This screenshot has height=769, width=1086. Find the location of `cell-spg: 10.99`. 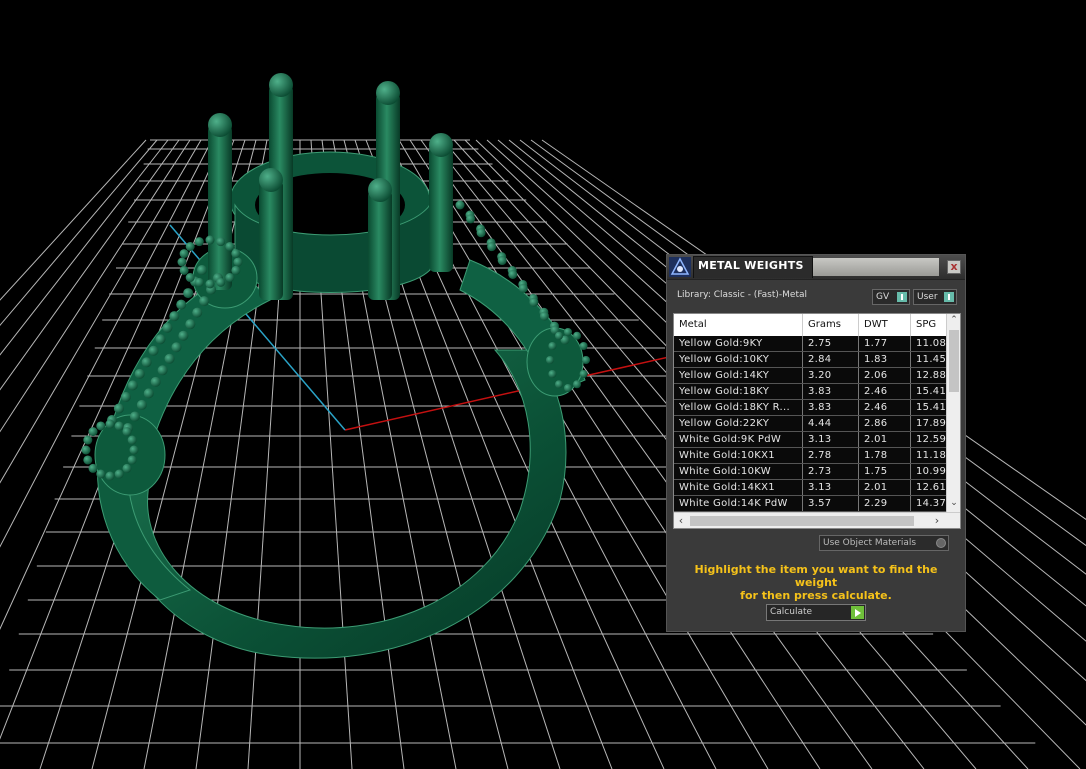

cell-spg: 10.99 is located at coordinates (931, 471).